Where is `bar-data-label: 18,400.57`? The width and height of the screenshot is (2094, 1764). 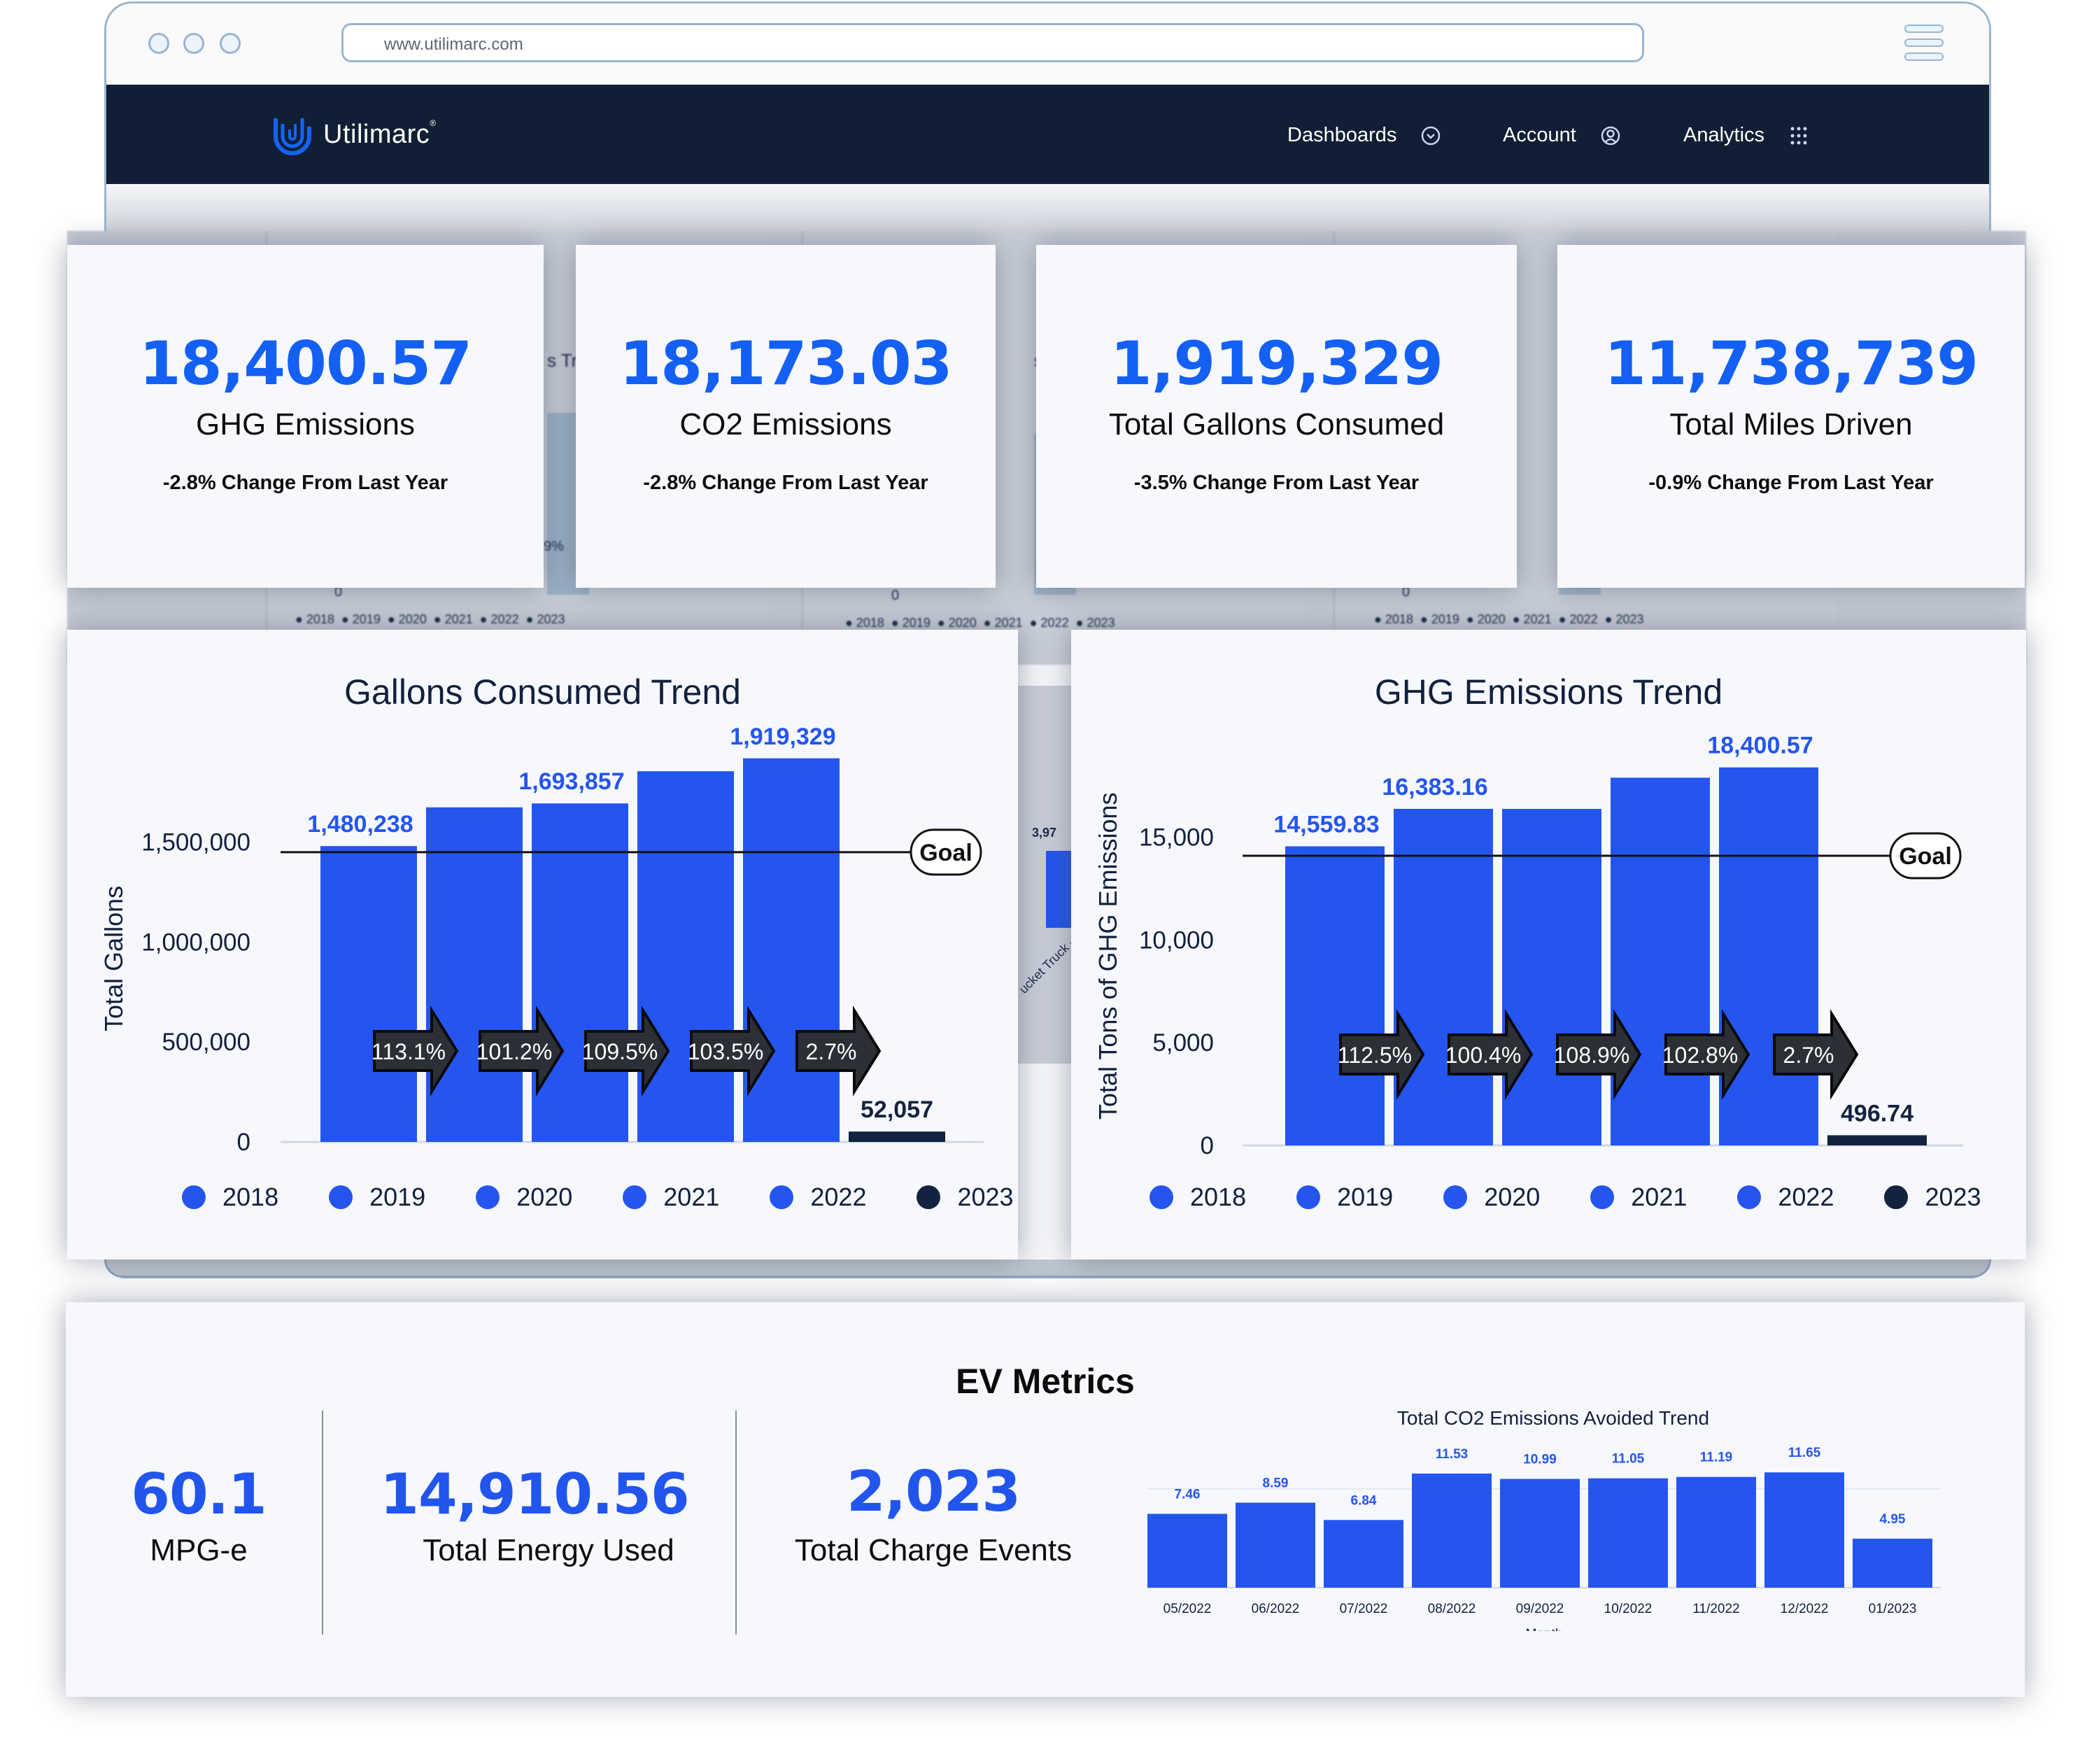 bar-data-label: 18,400.57 is located at coordinates (1760, 746).